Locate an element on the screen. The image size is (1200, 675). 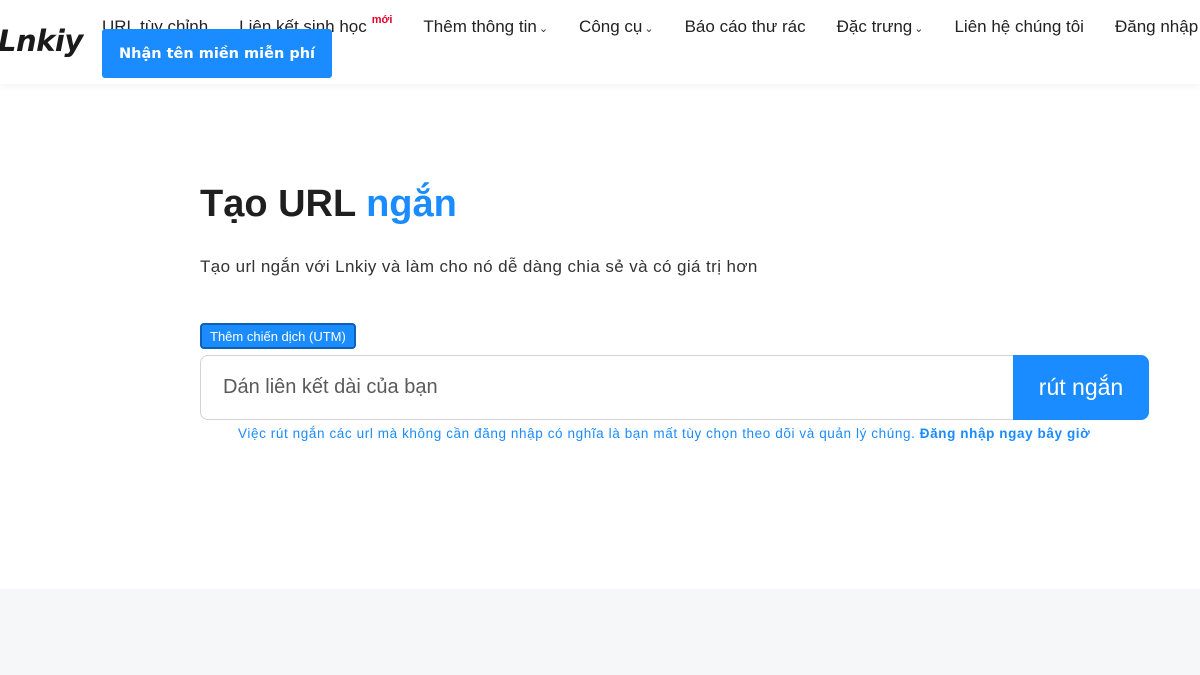
footer-band is located at coordinates (600, 632).